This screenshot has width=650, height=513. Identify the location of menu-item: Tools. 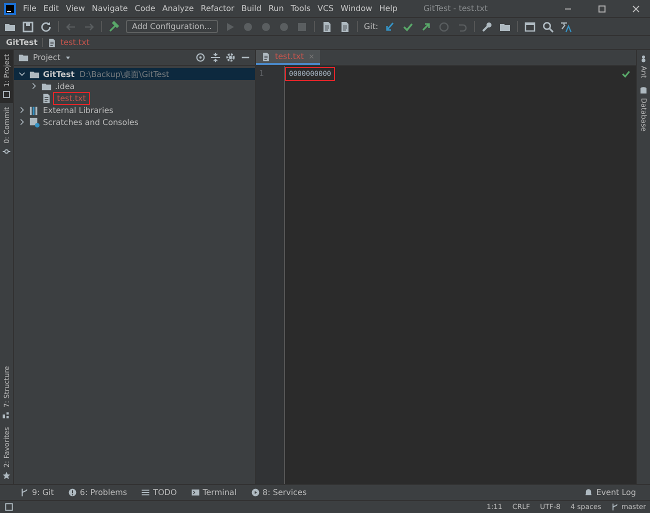
(300, 8).